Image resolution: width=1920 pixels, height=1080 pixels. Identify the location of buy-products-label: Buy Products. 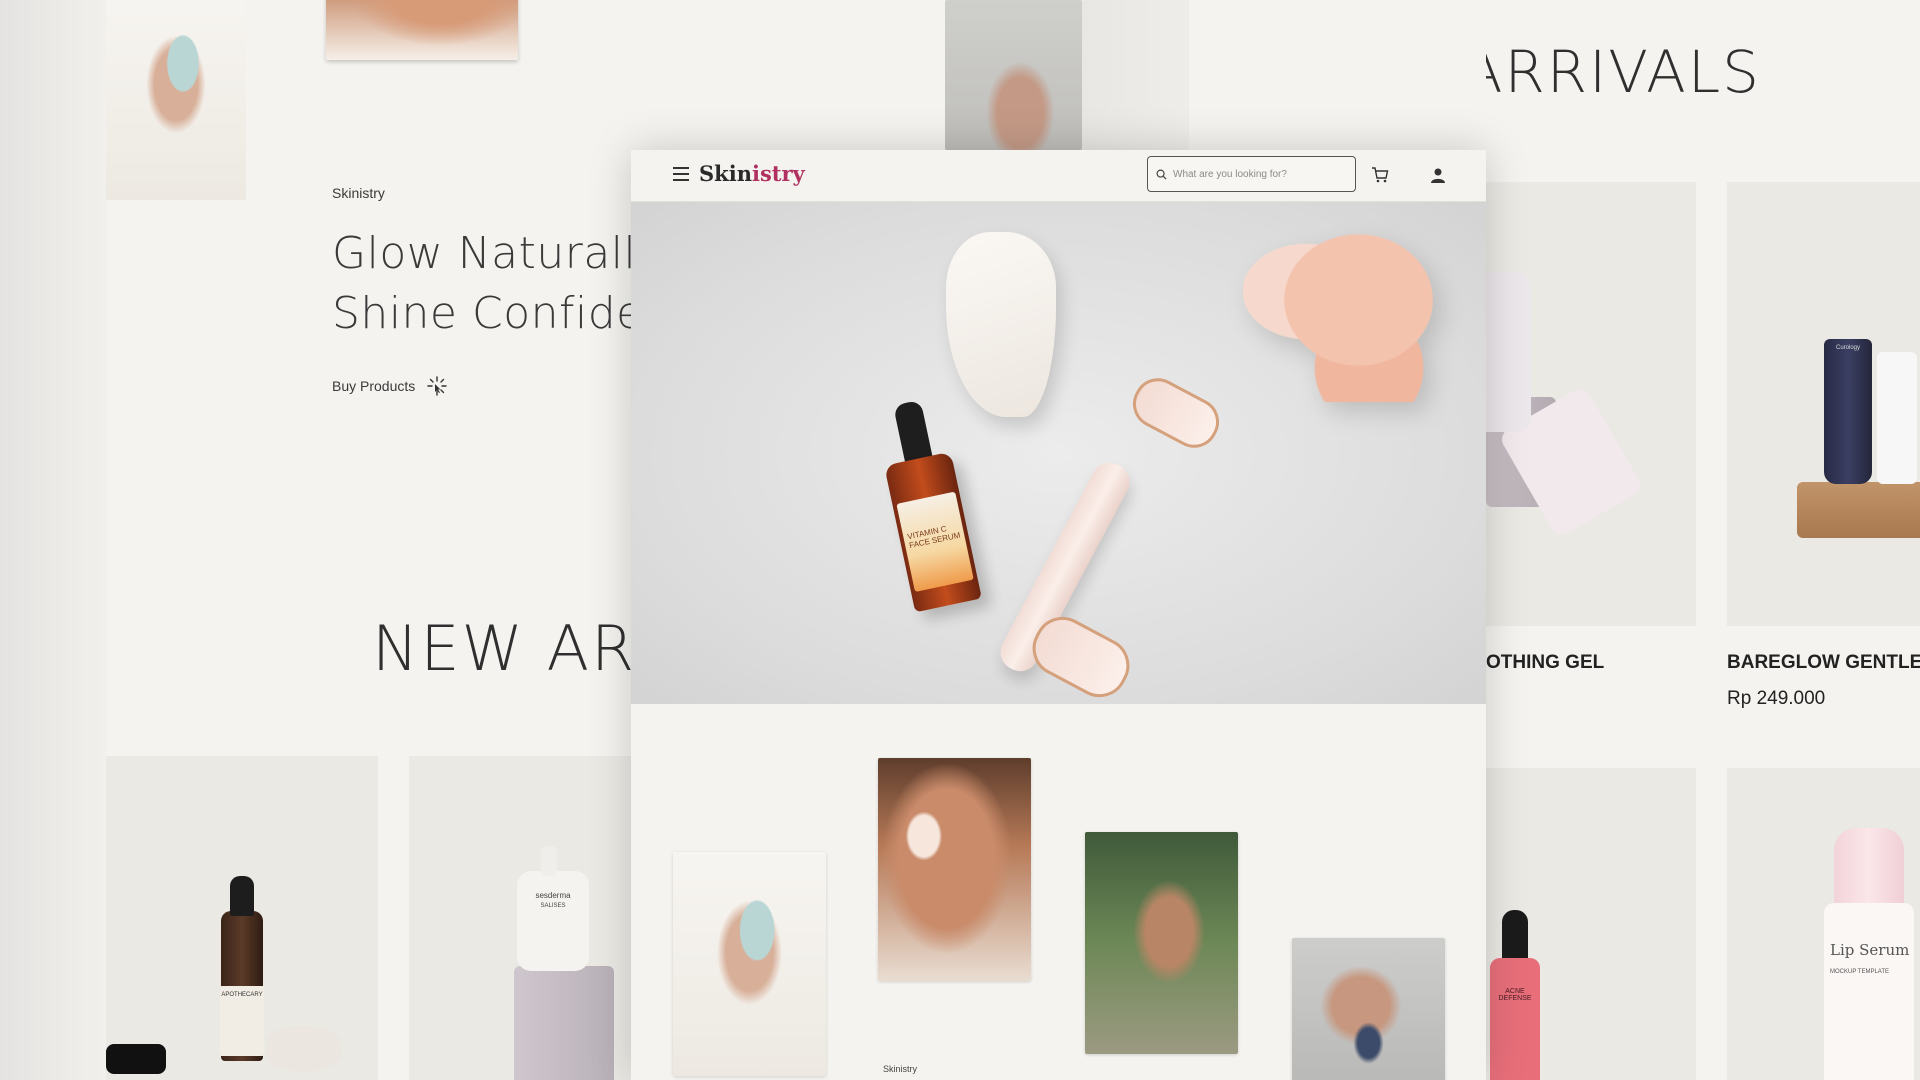
(374, 386).